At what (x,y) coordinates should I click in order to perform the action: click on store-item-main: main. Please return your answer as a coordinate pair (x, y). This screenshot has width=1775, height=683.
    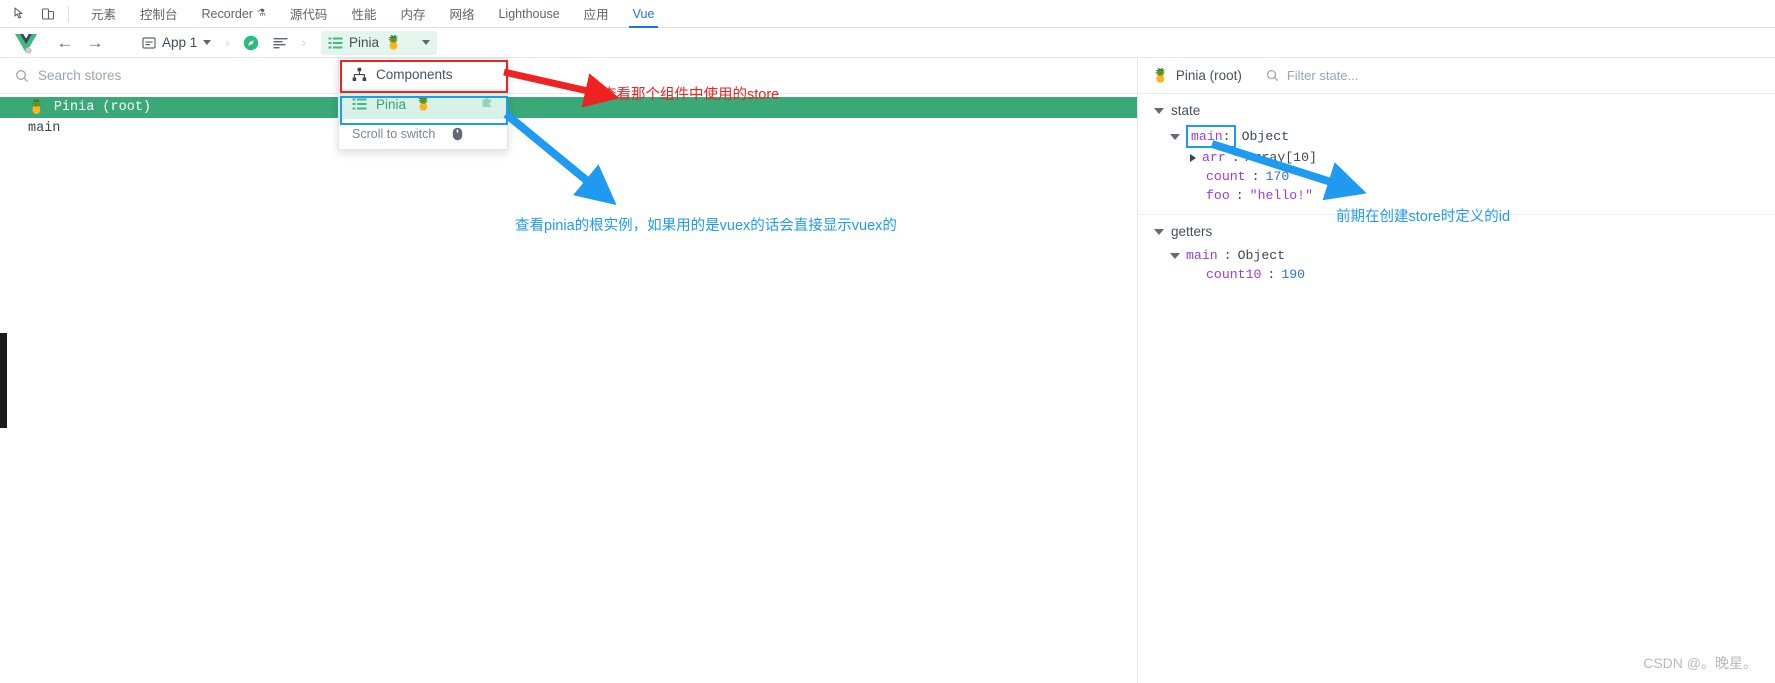
    Looking at the image, I should click on (568, 128).